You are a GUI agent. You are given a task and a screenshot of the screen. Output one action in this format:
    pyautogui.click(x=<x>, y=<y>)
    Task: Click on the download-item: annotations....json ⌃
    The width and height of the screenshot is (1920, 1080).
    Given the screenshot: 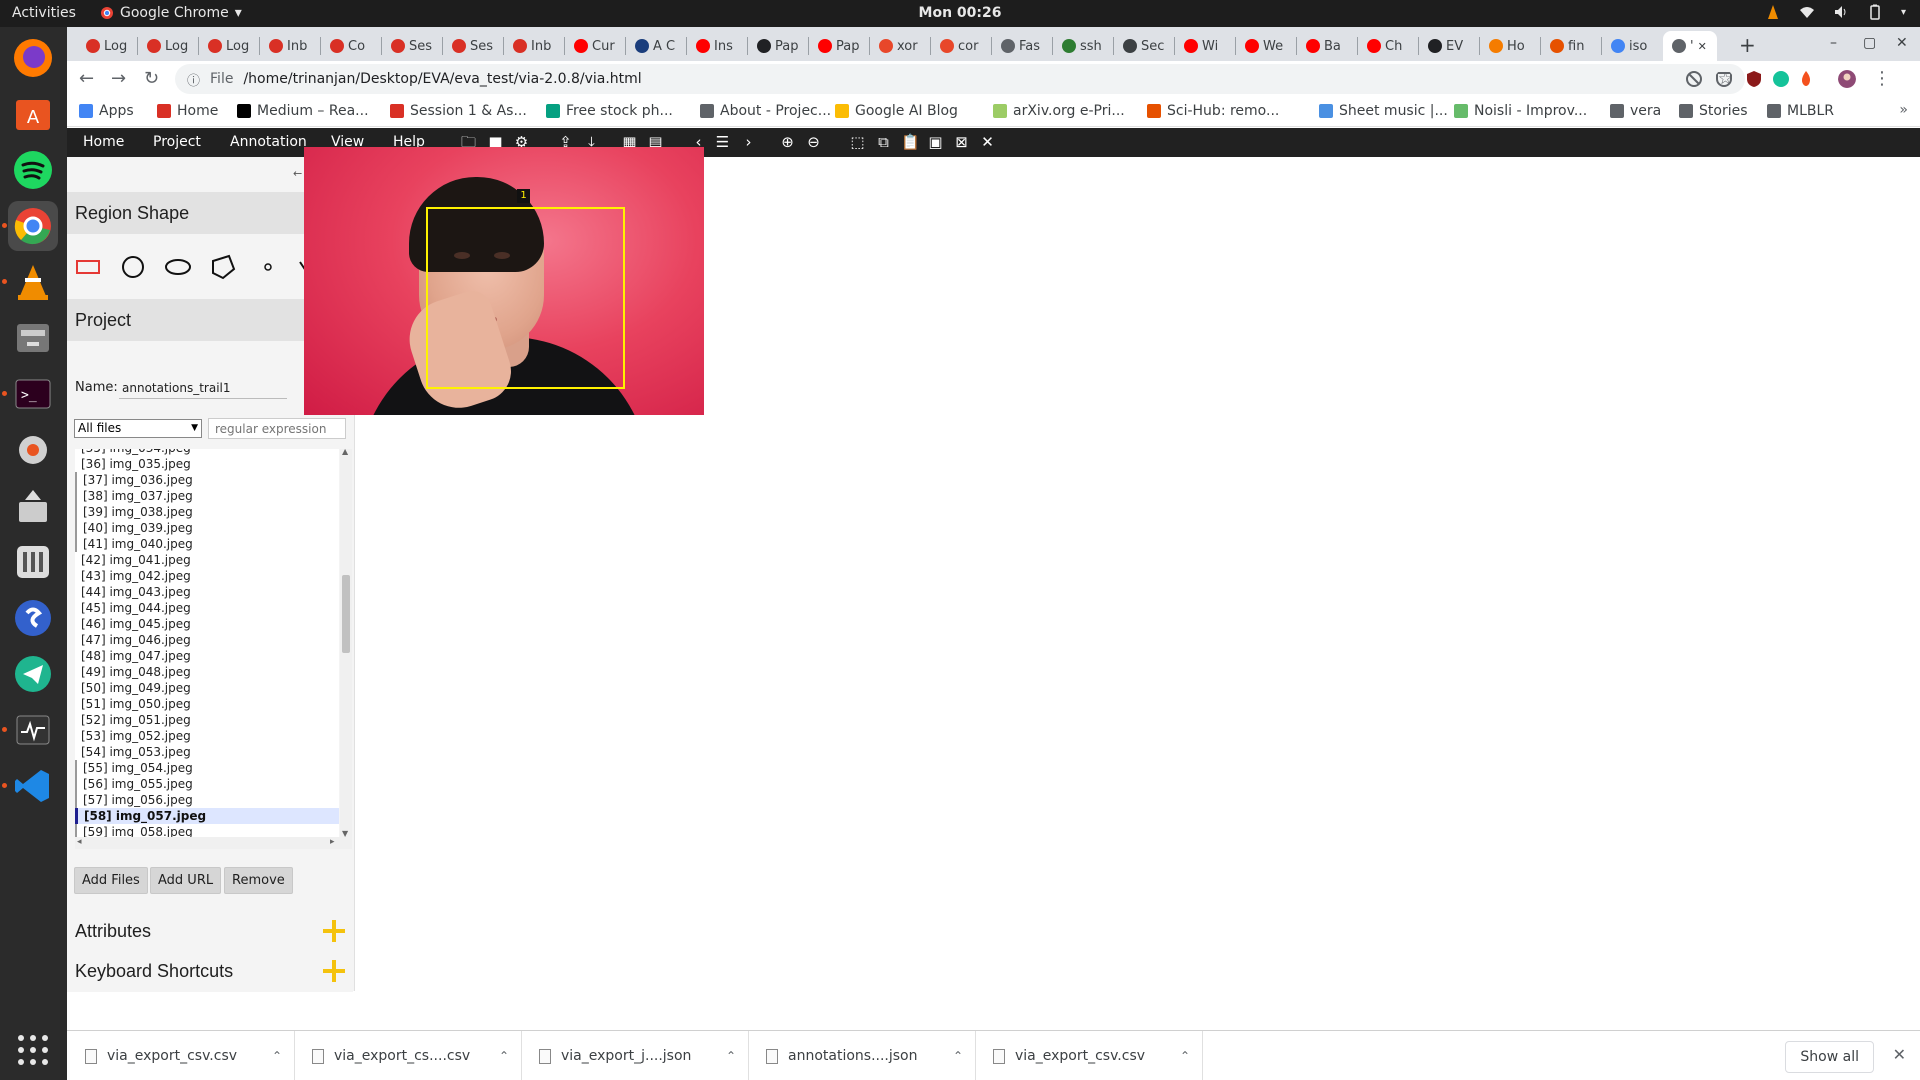 What is the action you would take?
    pyautogui.click(x=862, y=1055)
    